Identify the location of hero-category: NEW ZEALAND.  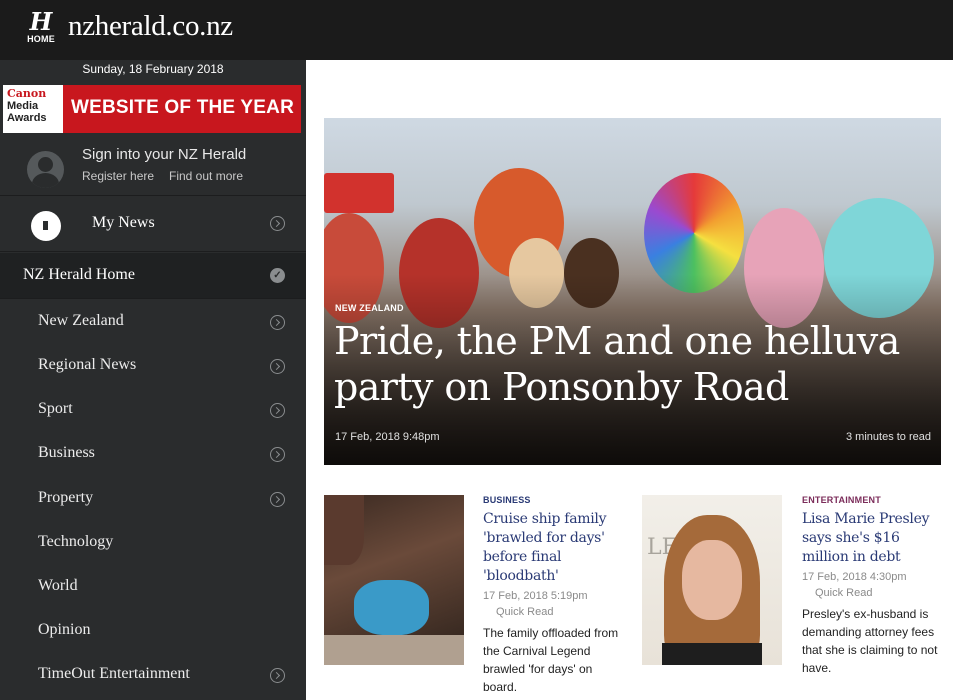
(369, 308).